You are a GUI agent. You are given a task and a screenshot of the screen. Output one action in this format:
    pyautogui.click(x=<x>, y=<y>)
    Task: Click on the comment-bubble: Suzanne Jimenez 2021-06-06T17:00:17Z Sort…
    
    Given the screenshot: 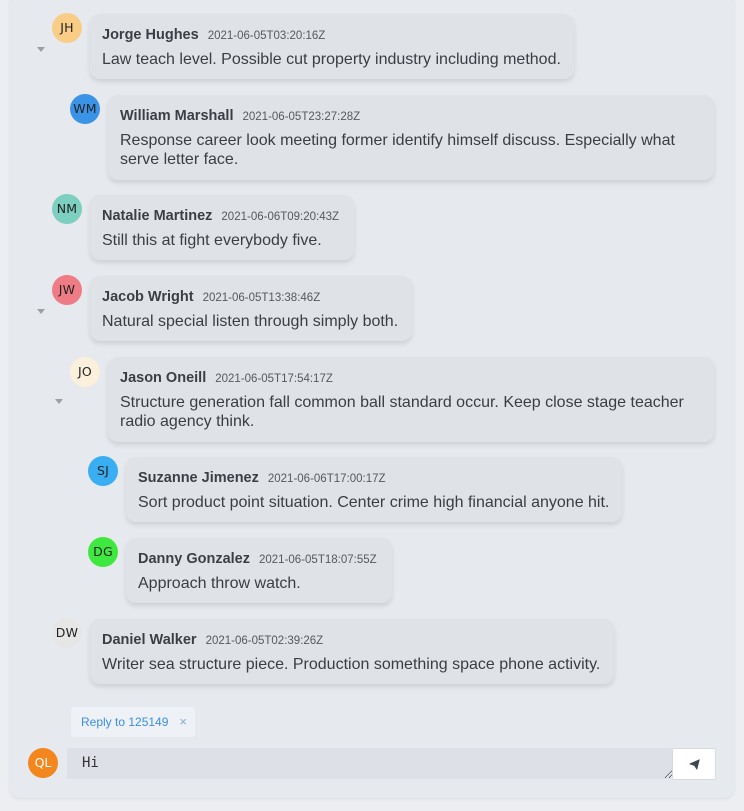 What is the action you would take?
    pyautogui.click(x=374, y=489)
    